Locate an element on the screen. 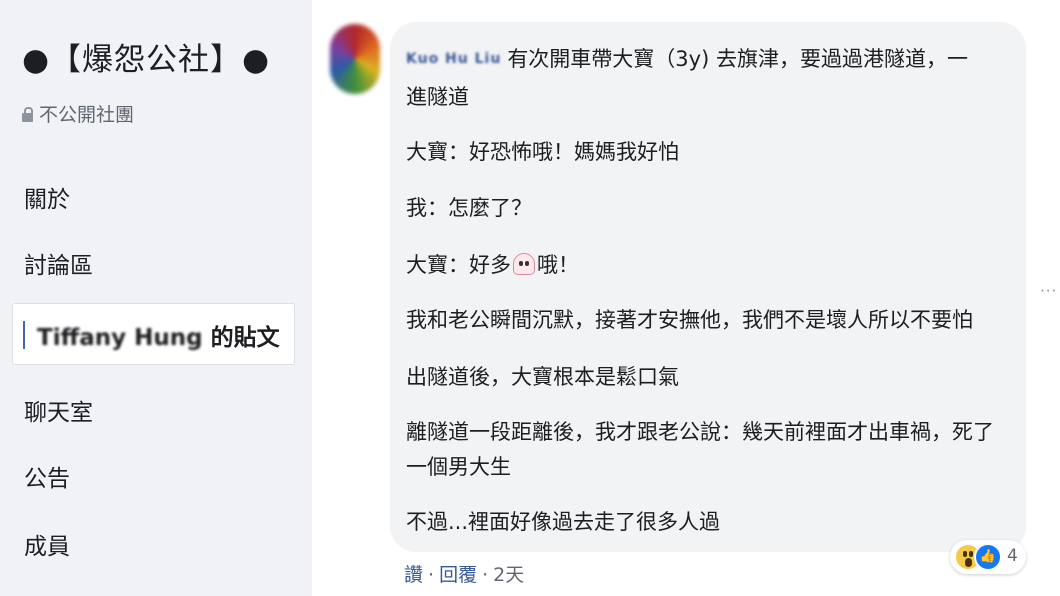 Image resolution: width=1060 pixels, height=596 pixels. sidebar-item-members: 成員 is located at coordinates (47, 544).